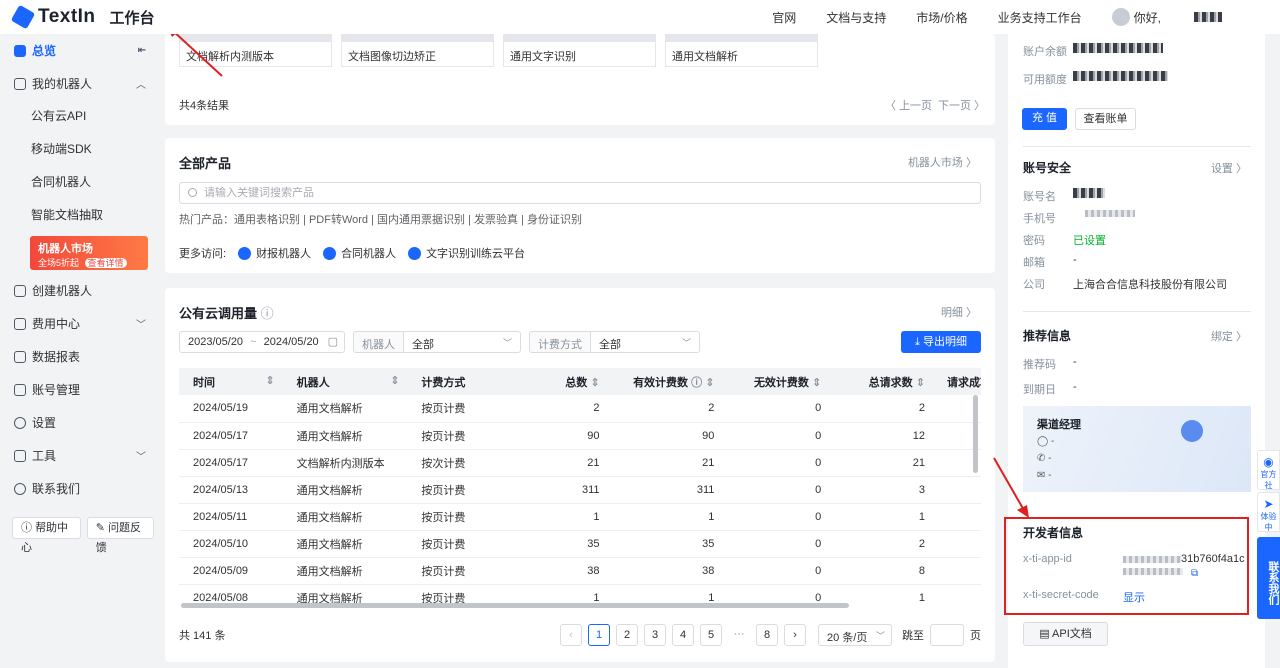  What do you see at coordinates (231, 381) in the screenshot?
I see `col-time: 时间 ⇕` at bounding box center [231, 381].